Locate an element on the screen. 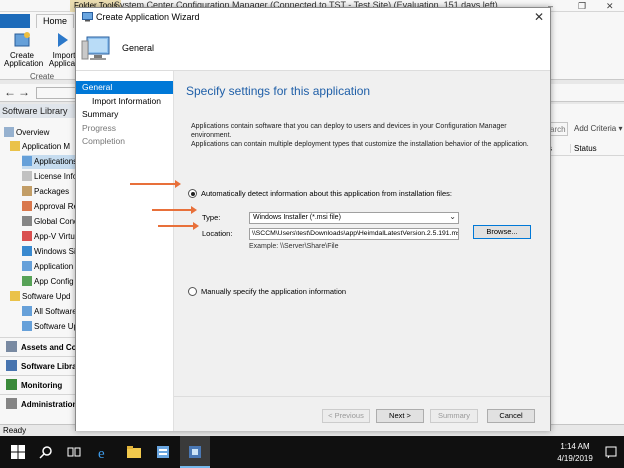 The width and height of the screenshot is (624, 468). wizard-app-icon is located at coordinates (87, 17).